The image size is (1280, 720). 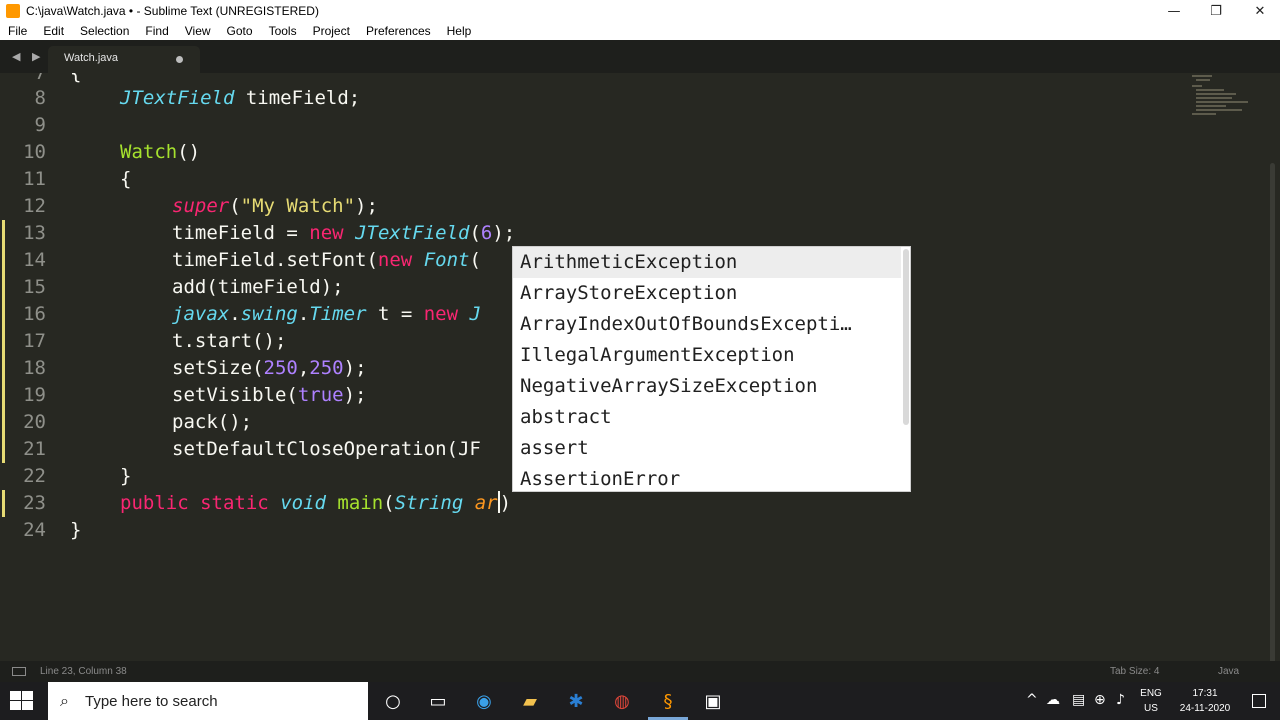 I want to click on line-number: 13, so click(x=34, y=233).